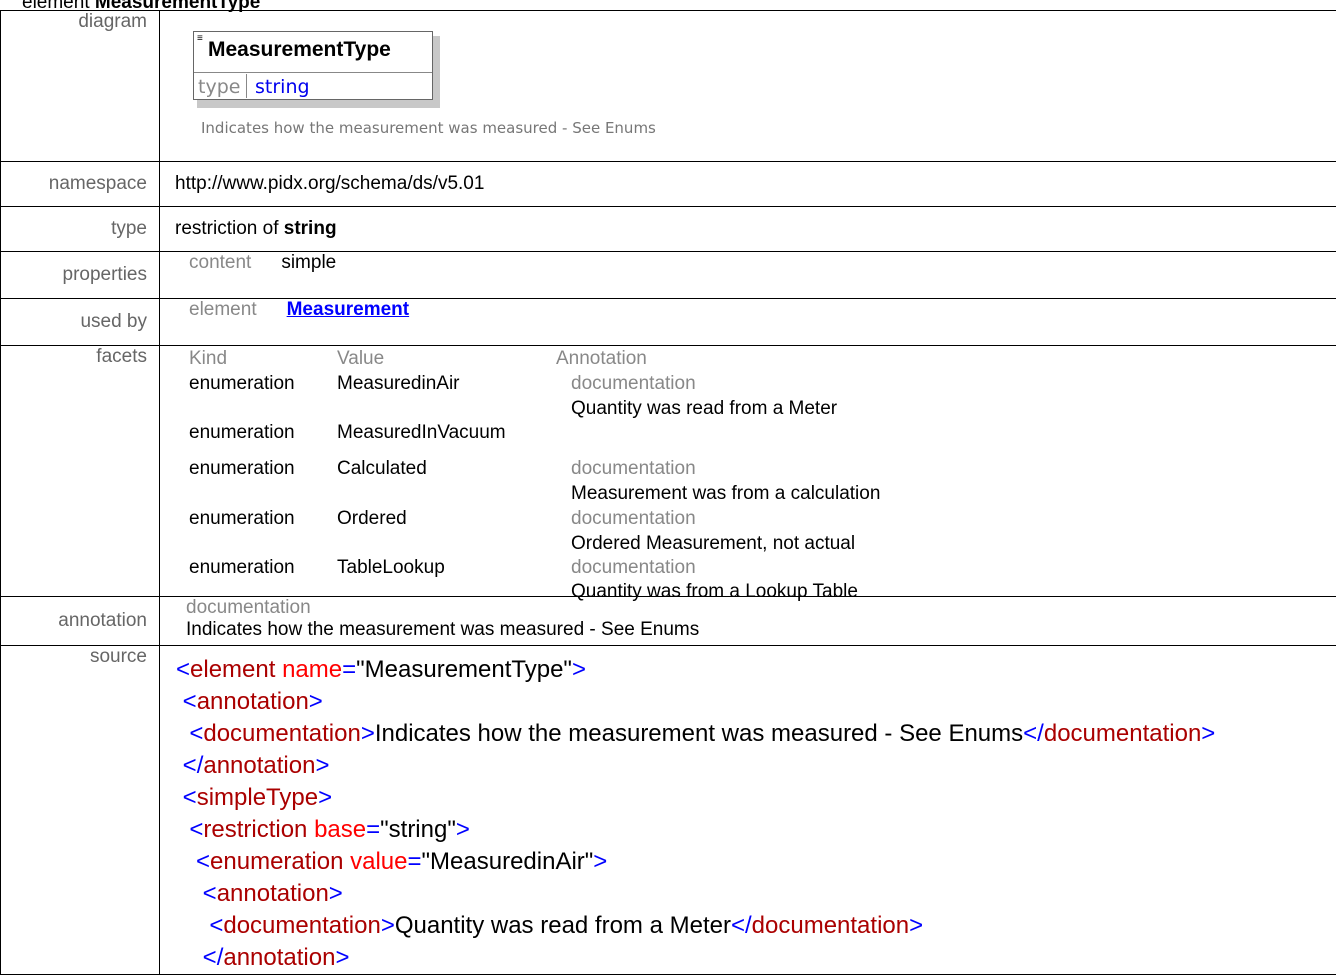 The image size is (1336, 975). I want to click on label-facets: facets, so click(80, 471).